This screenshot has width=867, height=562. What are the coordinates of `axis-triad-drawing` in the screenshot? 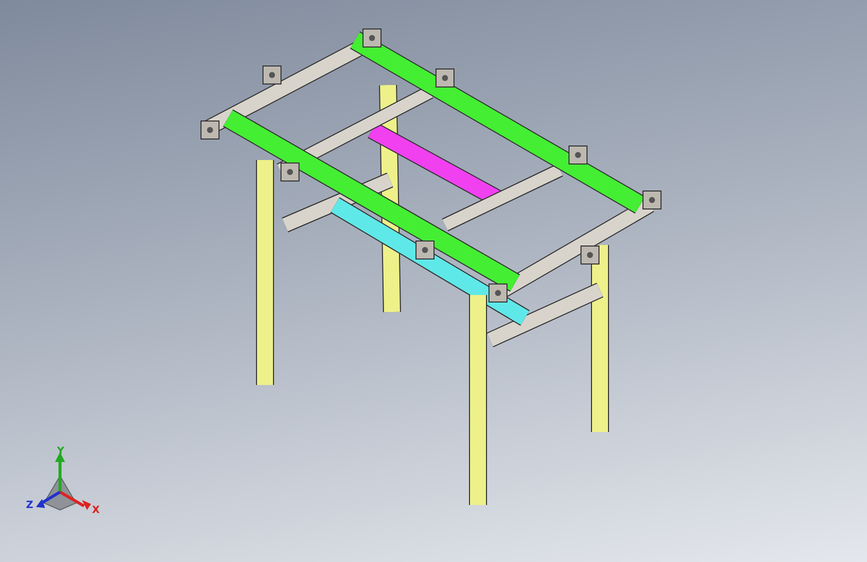 It's located at (63, 481).